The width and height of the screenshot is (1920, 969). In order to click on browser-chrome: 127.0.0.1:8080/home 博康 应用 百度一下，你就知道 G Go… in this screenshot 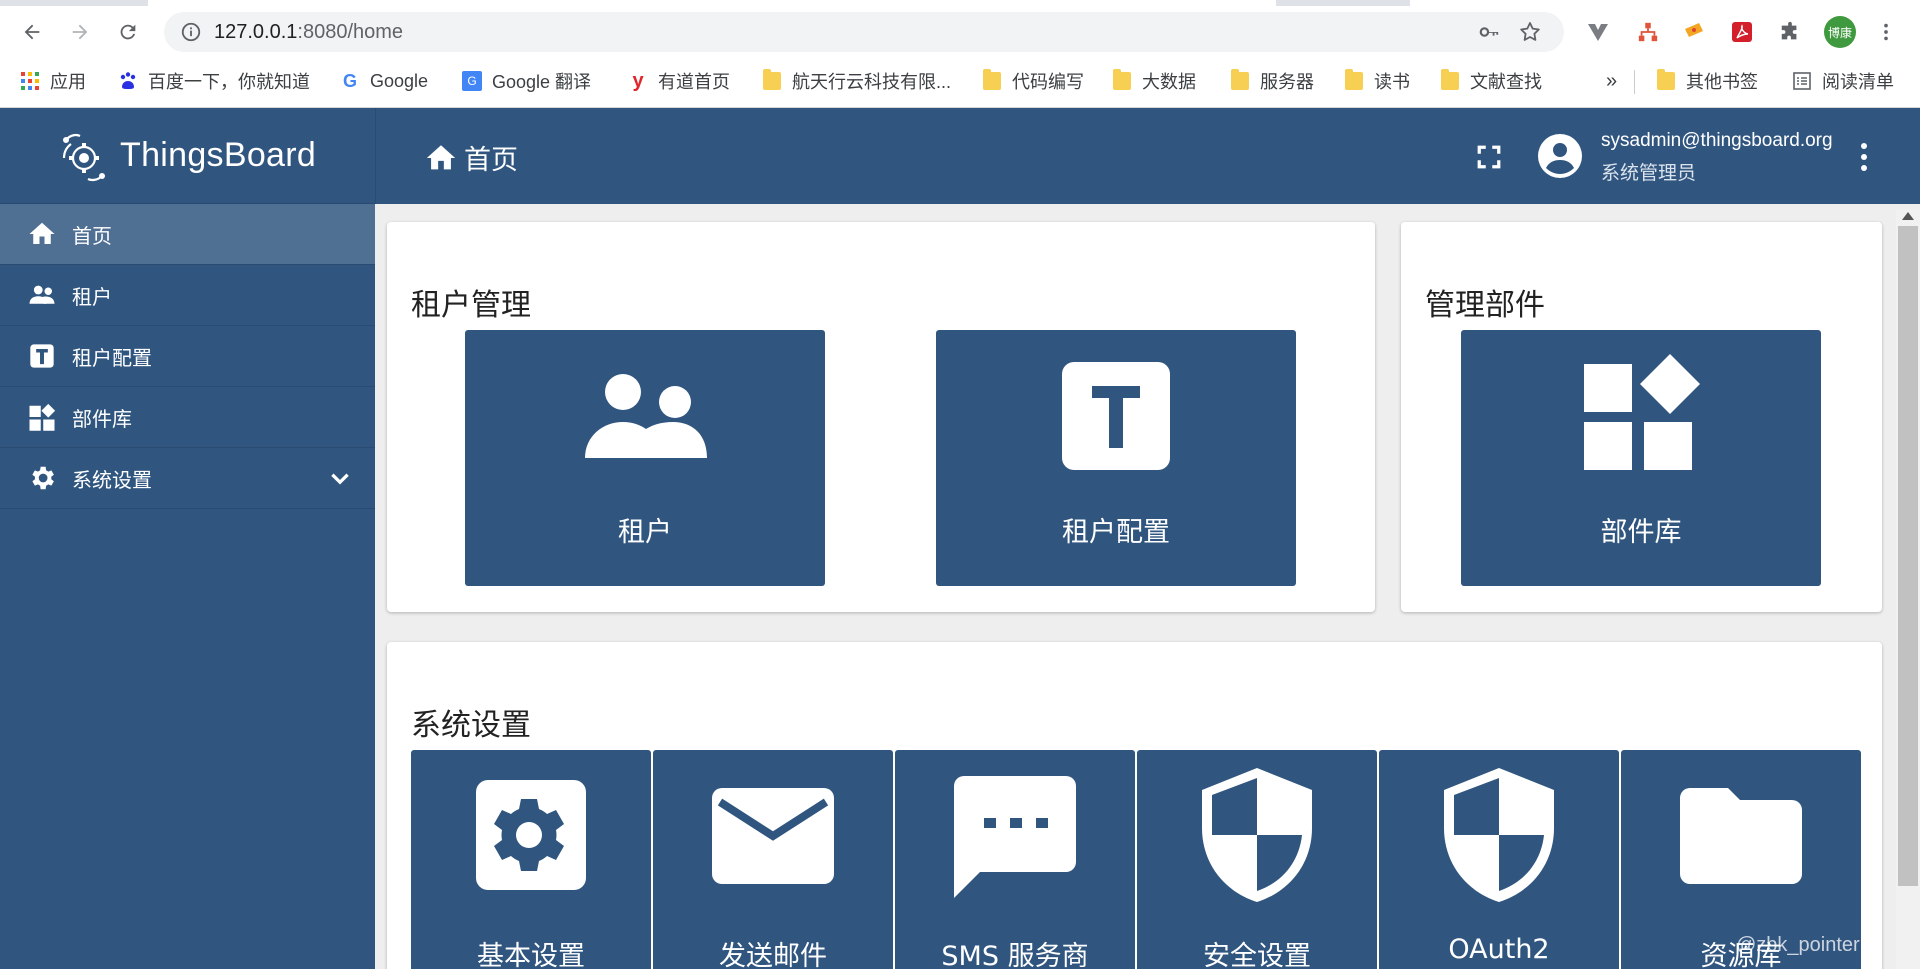, I will do `click(960, 54)`.